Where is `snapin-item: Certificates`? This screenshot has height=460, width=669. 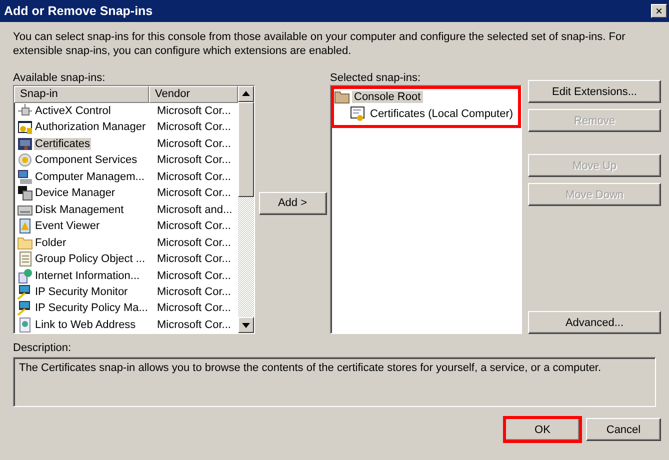 snapin-item: Certificates is located at coordinates (83, 144).